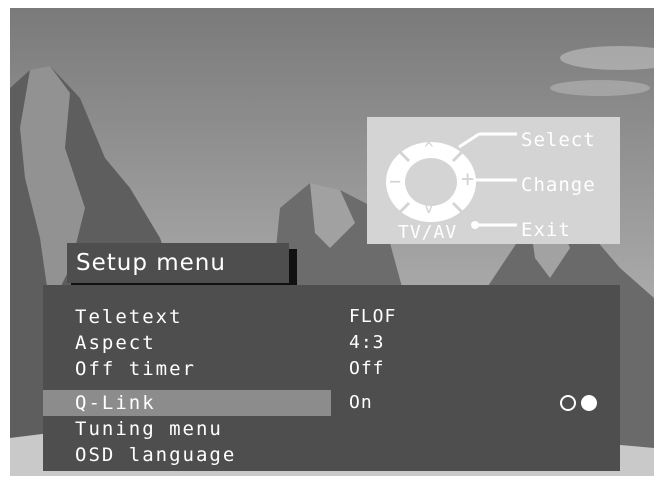 The width and height of the screenshot is (658, 481). Describe the element at coordinates (396, 181) in the screenshot. I see `minus-icon: −` at that location.